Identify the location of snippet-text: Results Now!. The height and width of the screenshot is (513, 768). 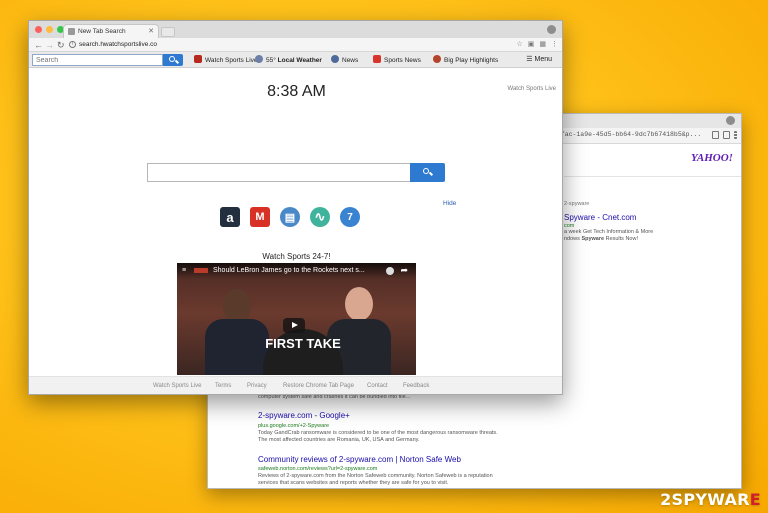
(621, 239).